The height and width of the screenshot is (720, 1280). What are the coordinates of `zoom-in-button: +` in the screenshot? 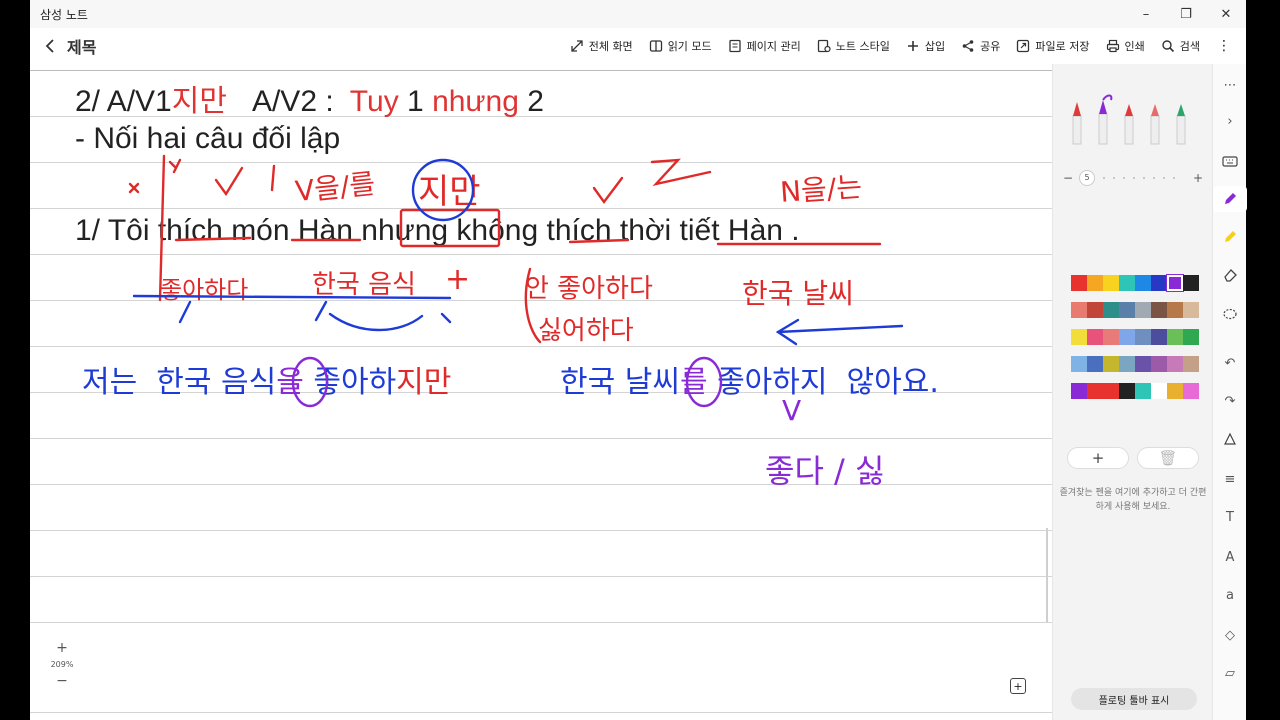 It's located at (62, 648).